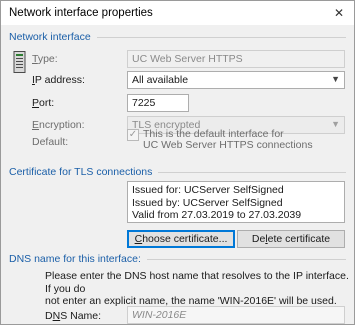 This screenshot has height=325, width=355. I want to click on ip-address-dropdown: All available ▼, so click(236, 80).